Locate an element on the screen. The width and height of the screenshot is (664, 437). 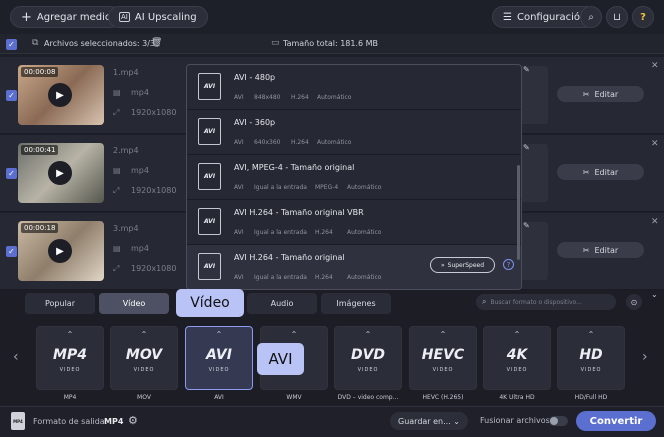
info-icon: ? is located at coordinates (508, 264).